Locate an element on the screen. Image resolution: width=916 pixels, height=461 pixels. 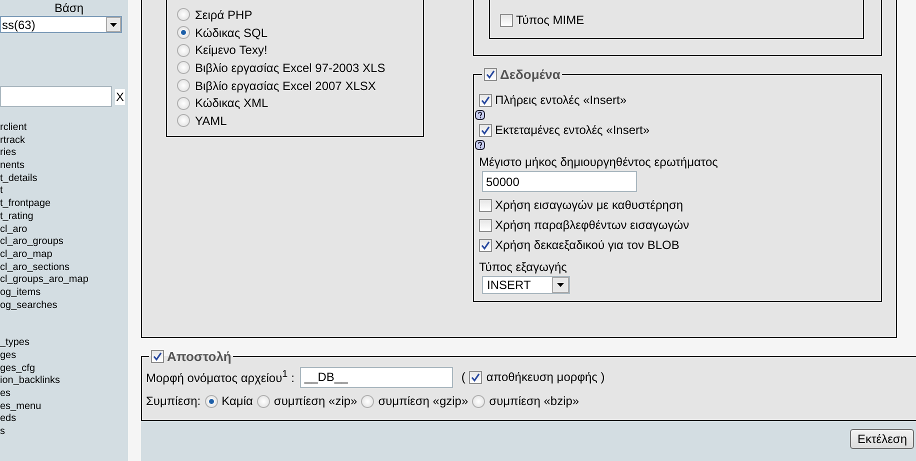
export-type-select: INSERT is located at coordinates (526, 285).